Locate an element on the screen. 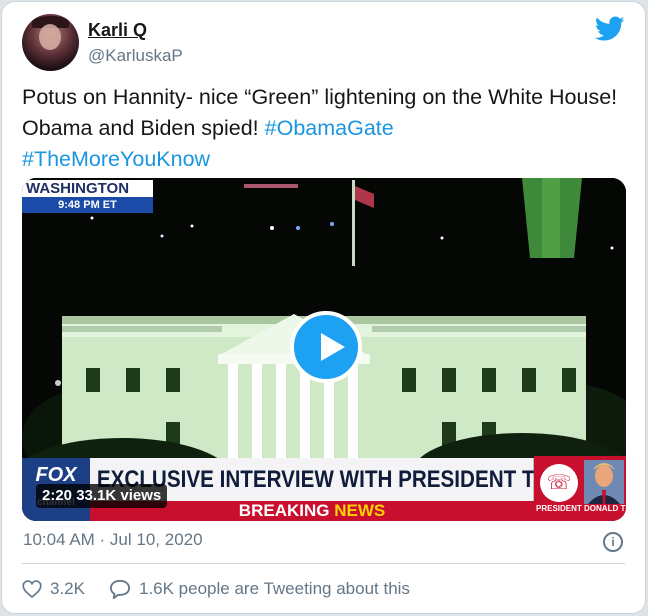  phone-interview-bug: ☏ PRESIDENT DONALD TR is located at coordinates (580, 488).